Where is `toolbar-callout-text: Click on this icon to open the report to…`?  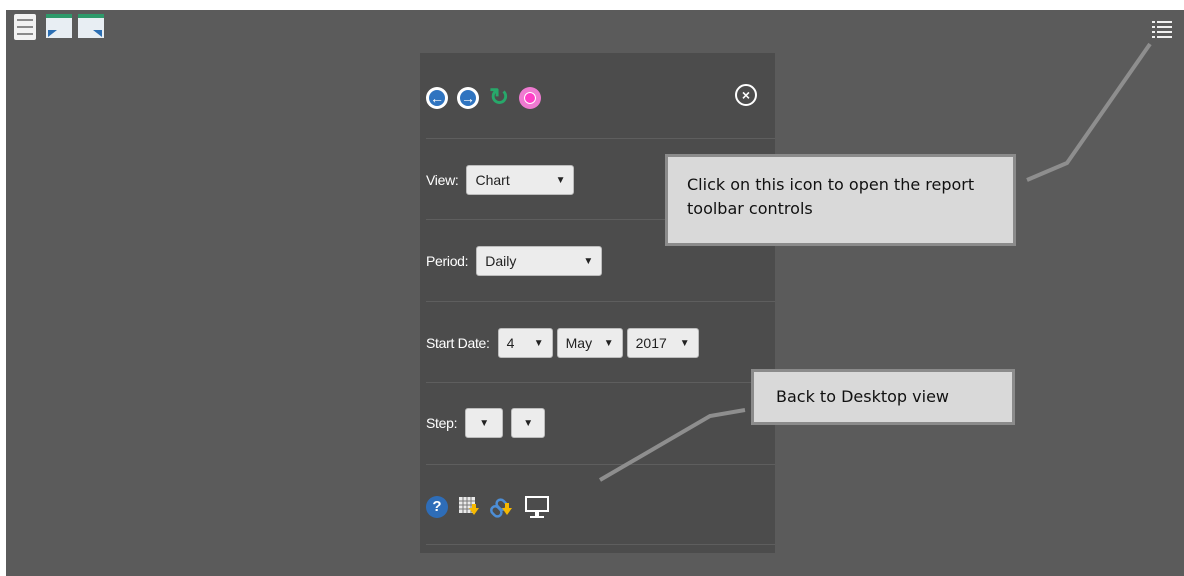 toolbar-callout-text: Click on this icon to open the report to… is located at coordinates (831, 196).